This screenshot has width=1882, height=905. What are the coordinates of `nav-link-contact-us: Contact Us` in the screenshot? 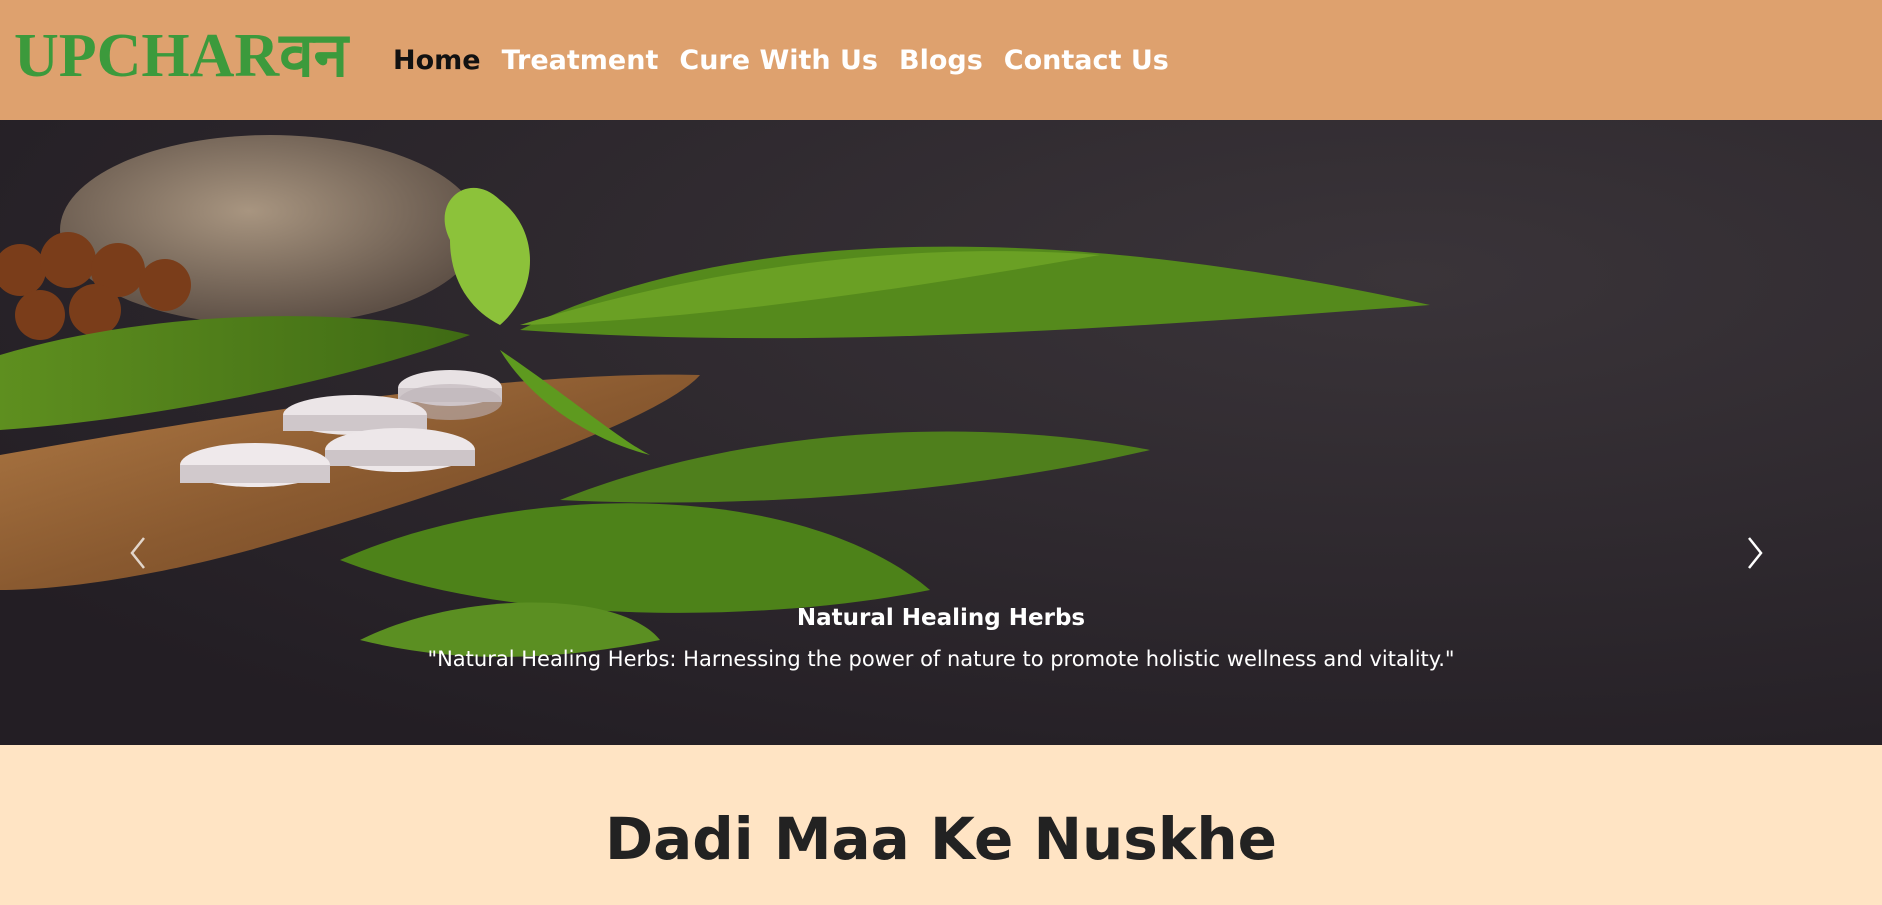 It's located at (1086, 60).